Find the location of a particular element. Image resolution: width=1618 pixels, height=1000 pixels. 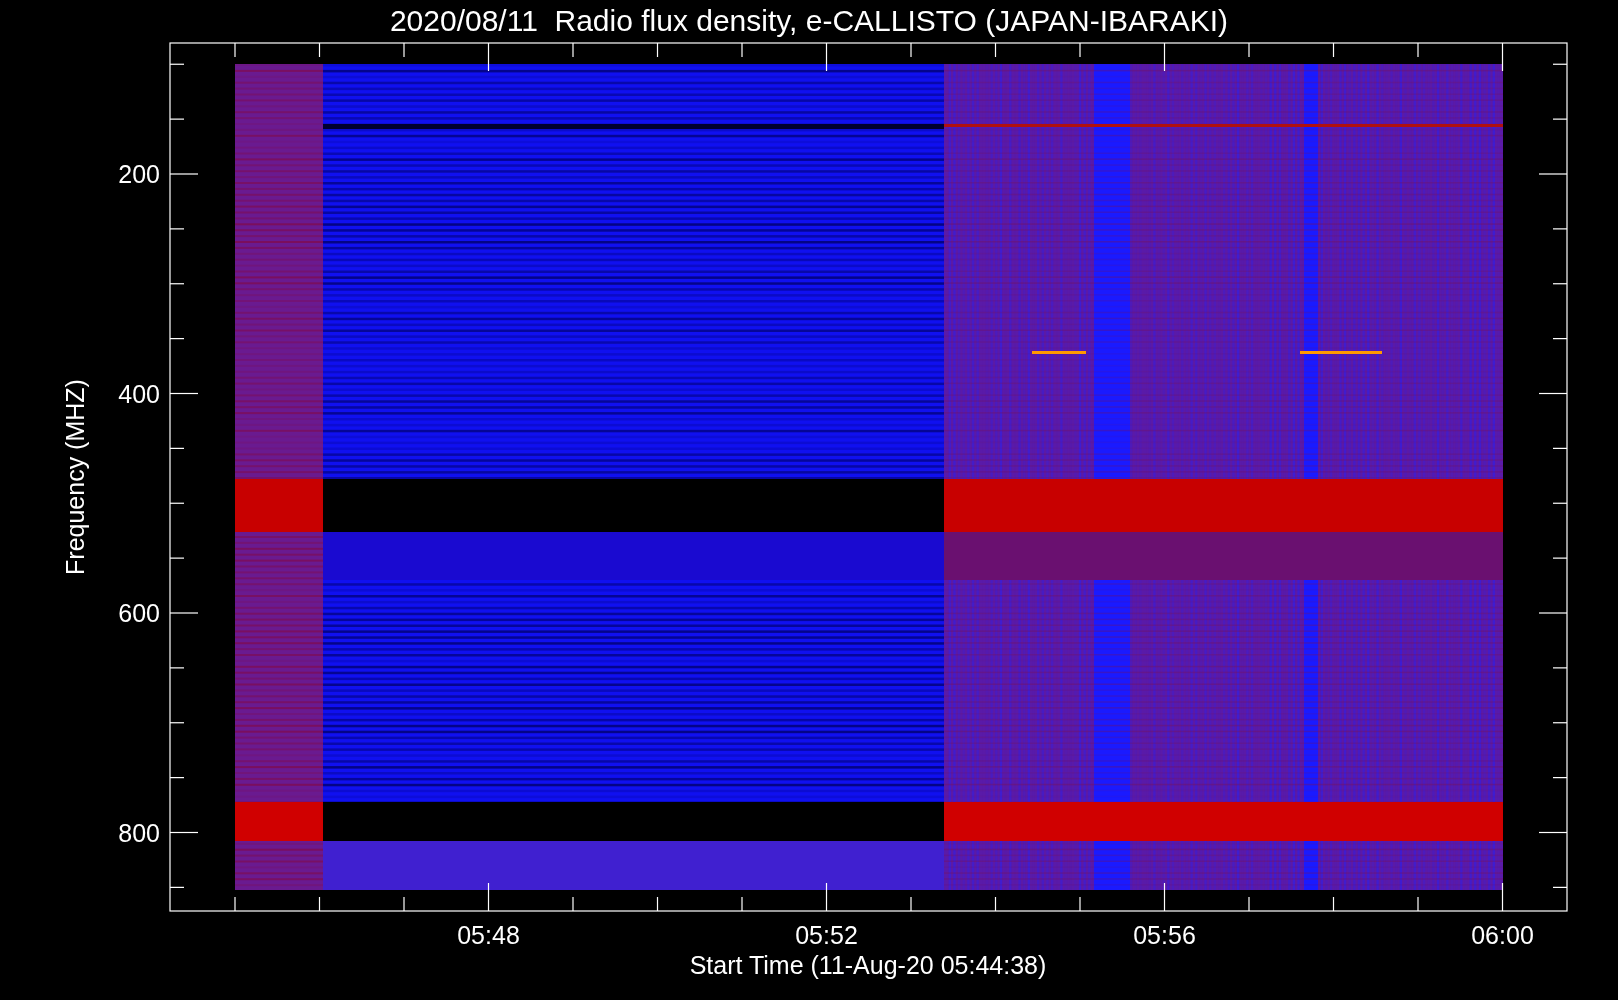

y-tick-label: 800 is located at coordinates (139, 832).